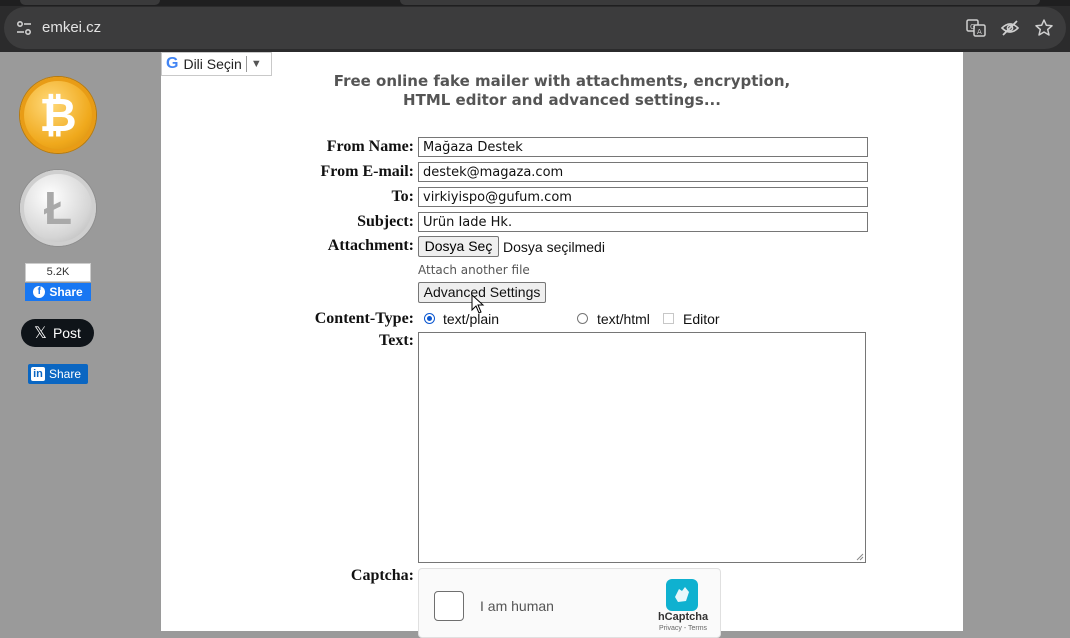  I want to click on url-text: emkei.cz, so click(71, 27).